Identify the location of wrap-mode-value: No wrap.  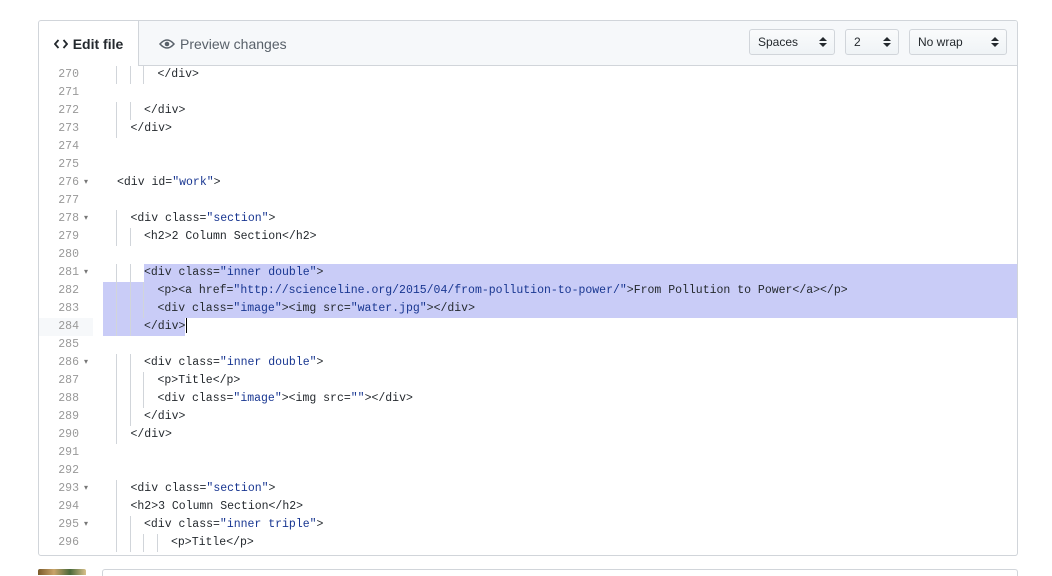
(940, 42).